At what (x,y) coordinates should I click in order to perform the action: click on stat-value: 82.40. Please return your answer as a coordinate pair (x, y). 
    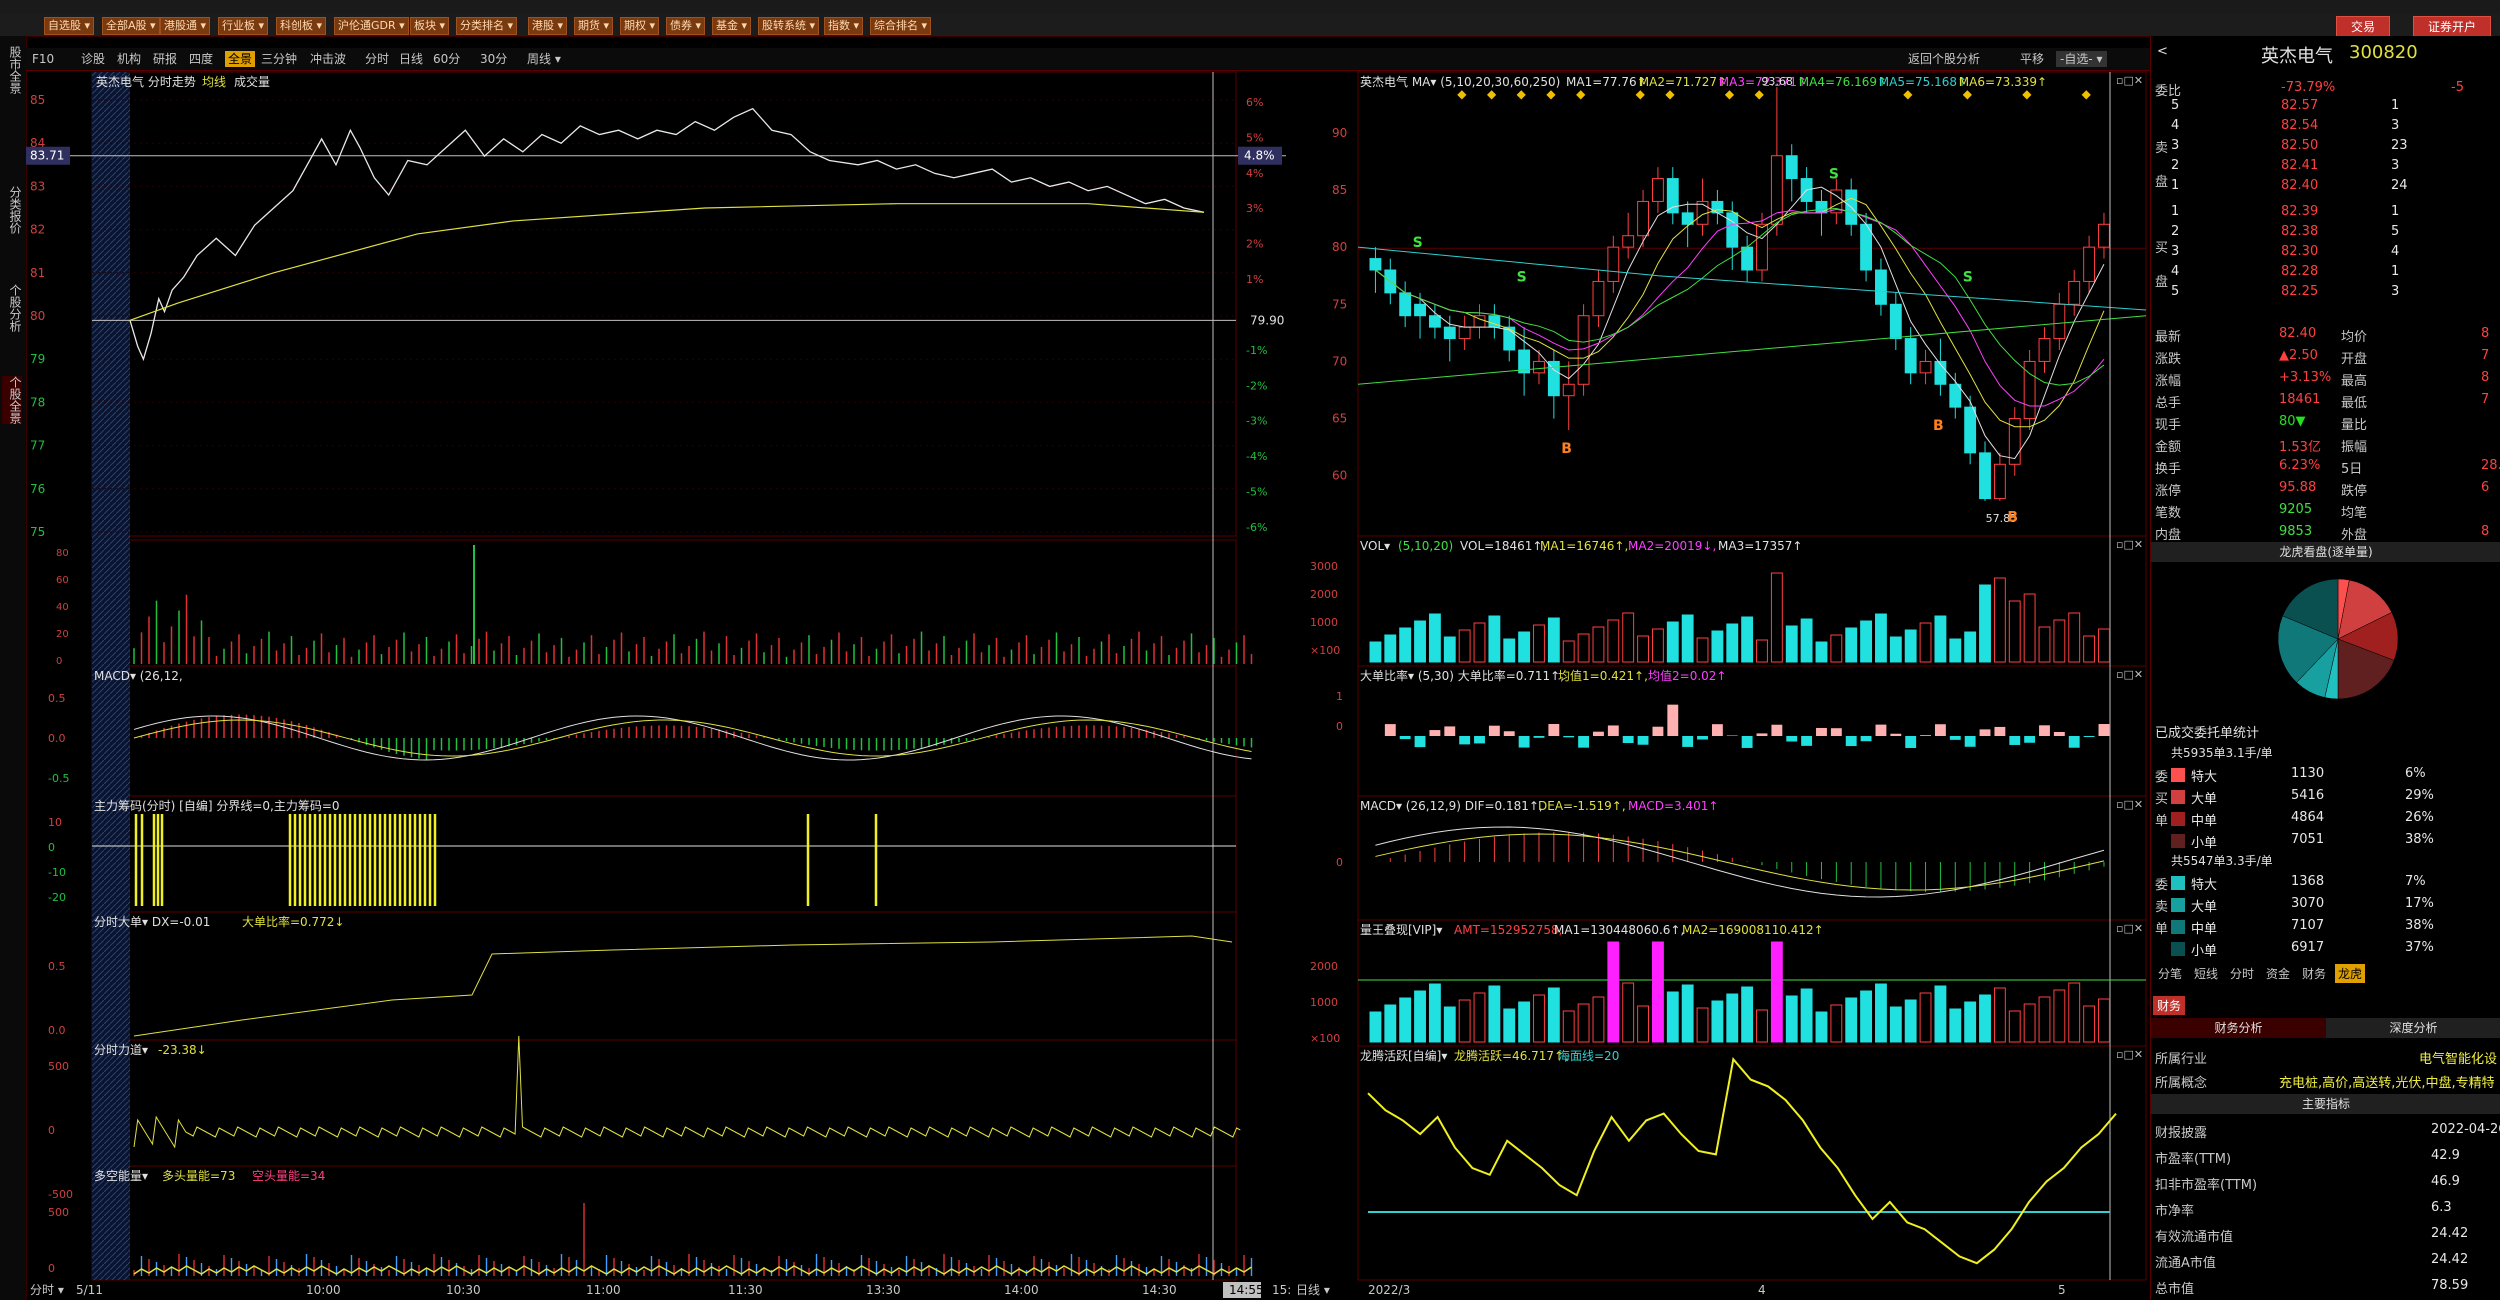
    Looking at the image, I should click on (2298, 333).